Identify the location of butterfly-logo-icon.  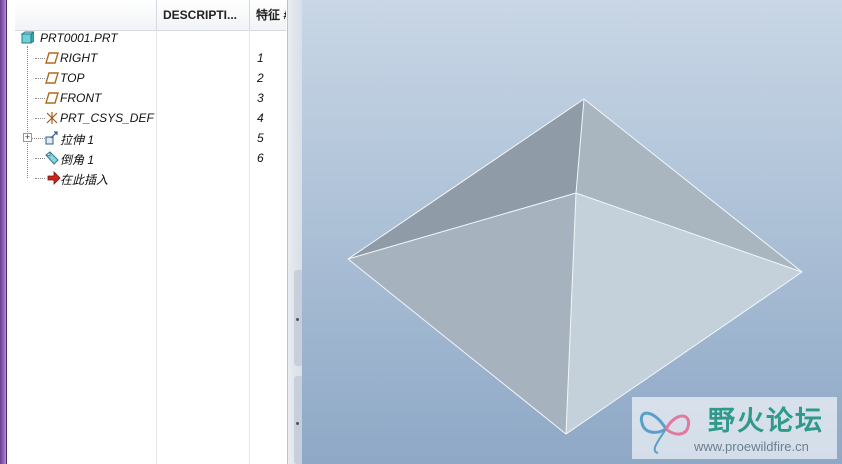
(665, 432).